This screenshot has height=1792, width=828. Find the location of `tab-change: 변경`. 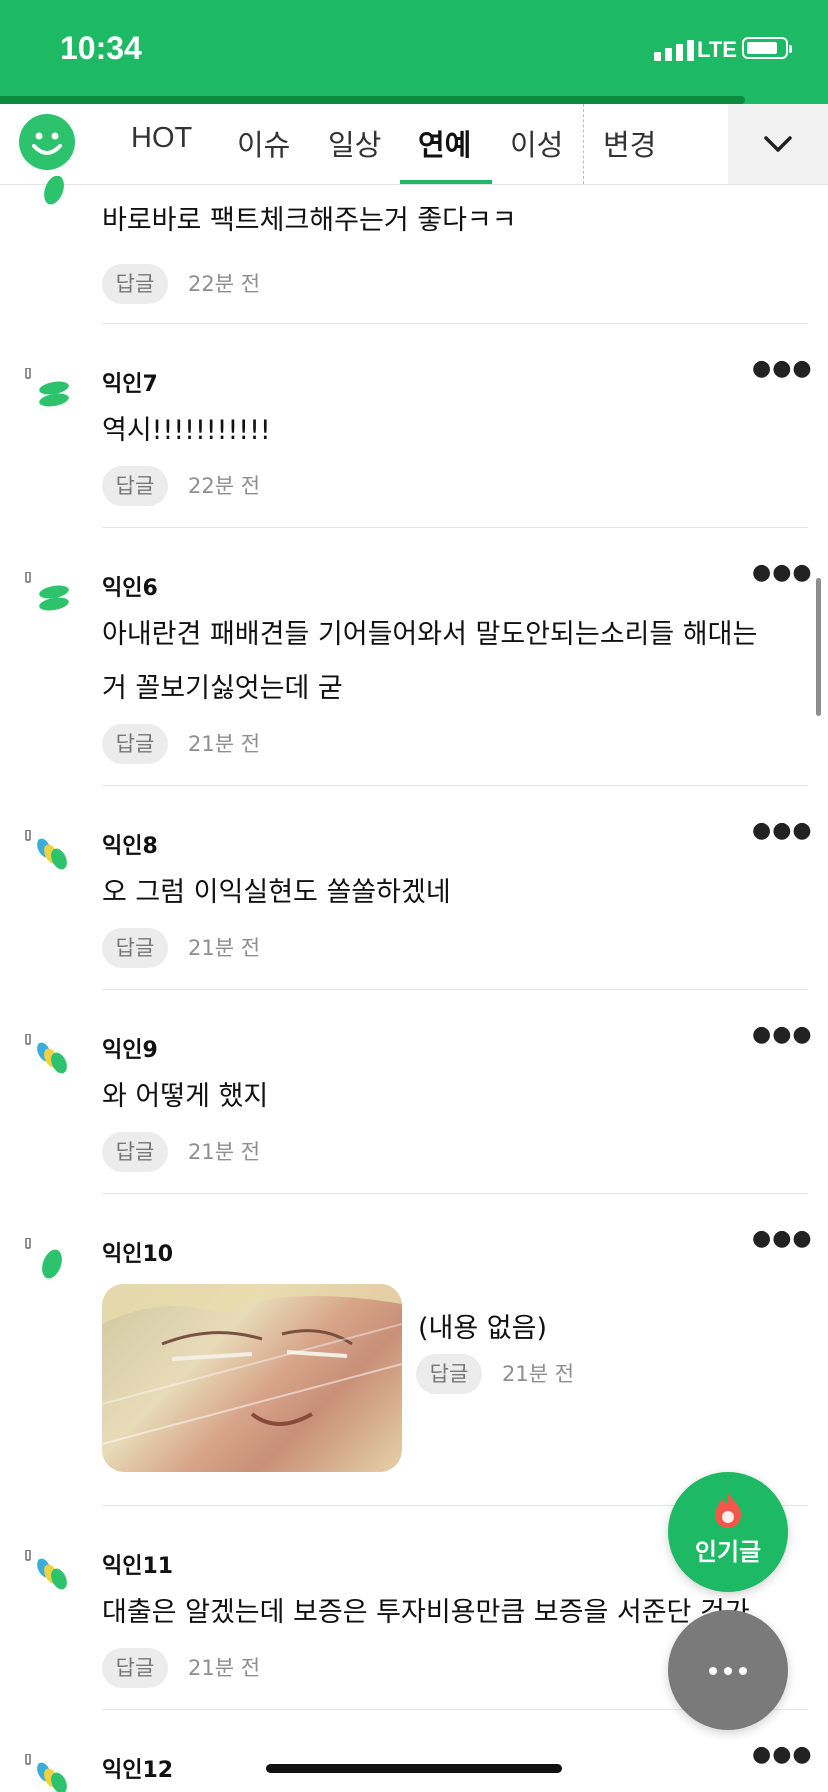

tab-change: 변경 is located at coordinates (629, 143).